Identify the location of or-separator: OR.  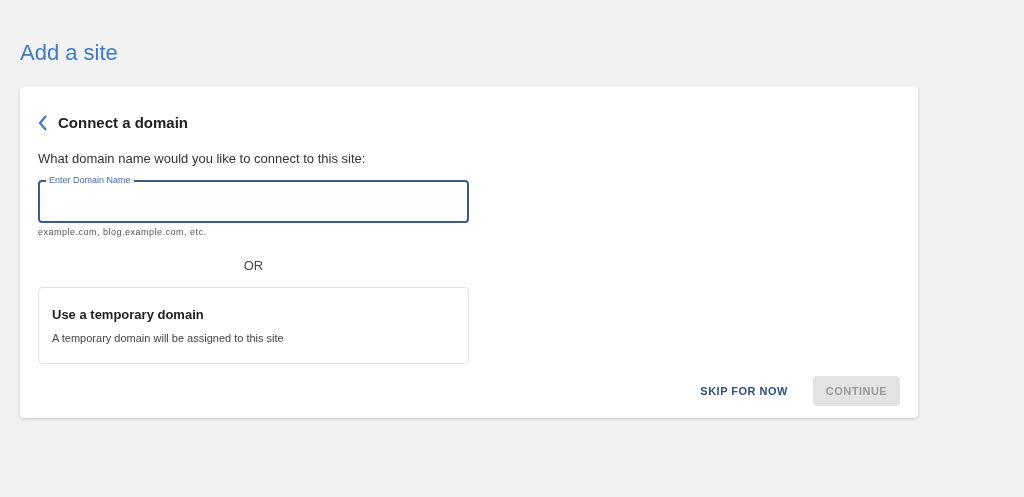
(253, 265).